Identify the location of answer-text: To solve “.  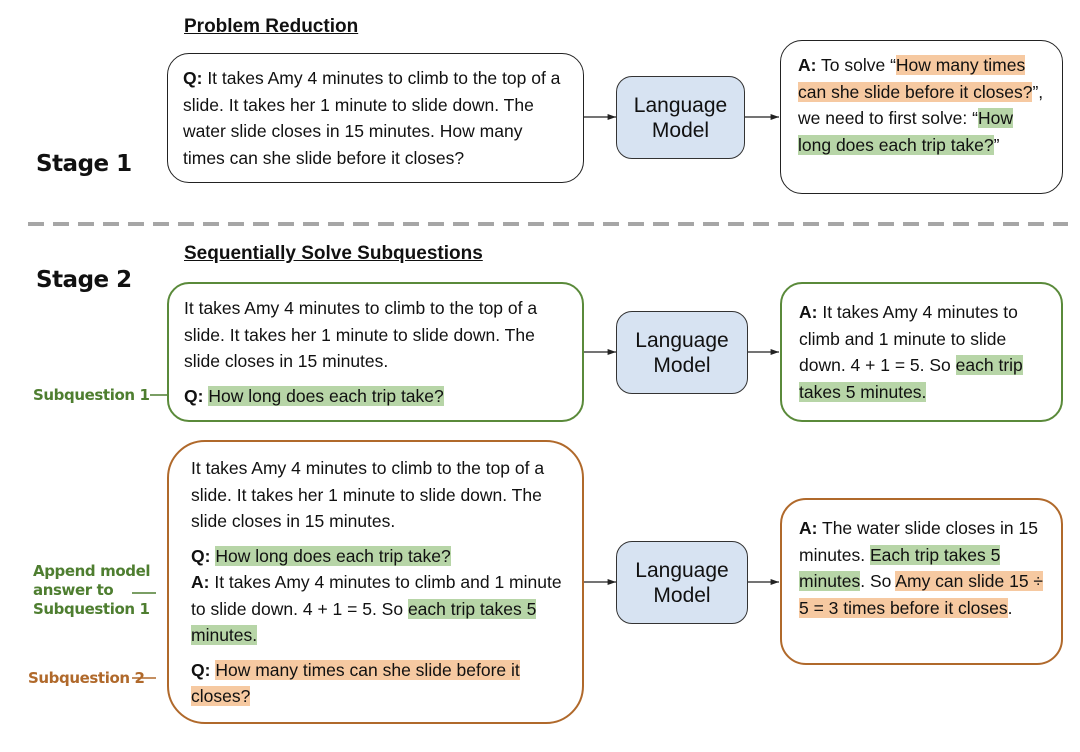
(856, 65).